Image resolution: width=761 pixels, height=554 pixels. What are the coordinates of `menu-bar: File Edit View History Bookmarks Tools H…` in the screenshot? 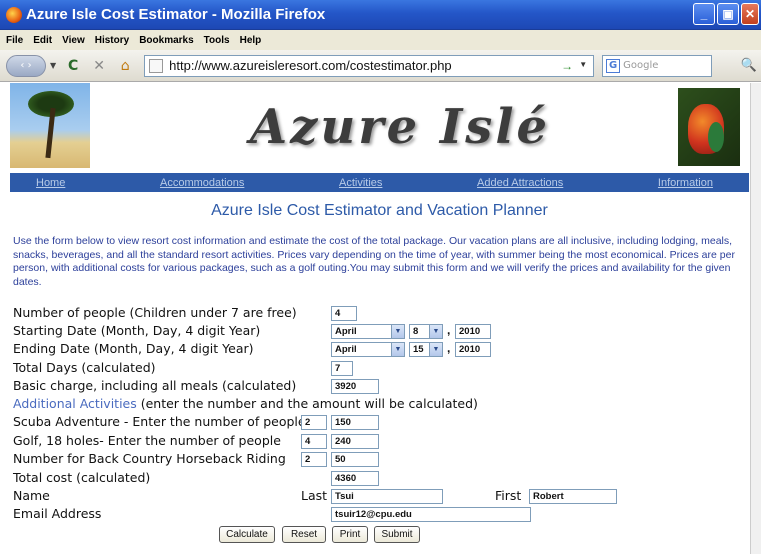 It's located at (380, 40).